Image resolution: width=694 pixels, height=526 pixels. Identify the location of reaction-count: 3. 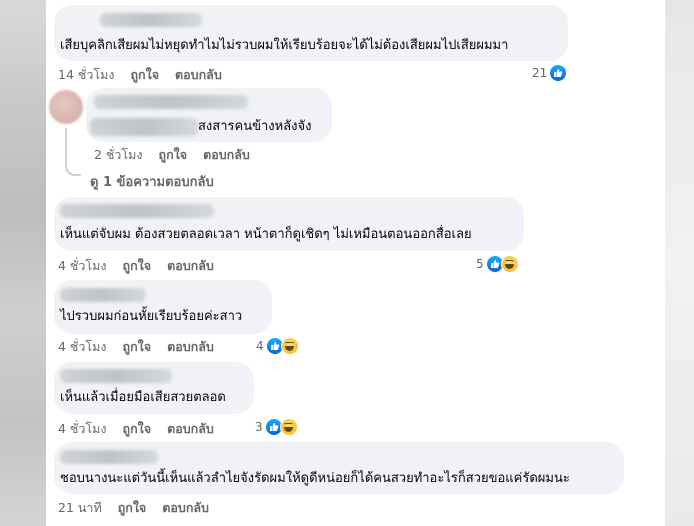
(259, 427).